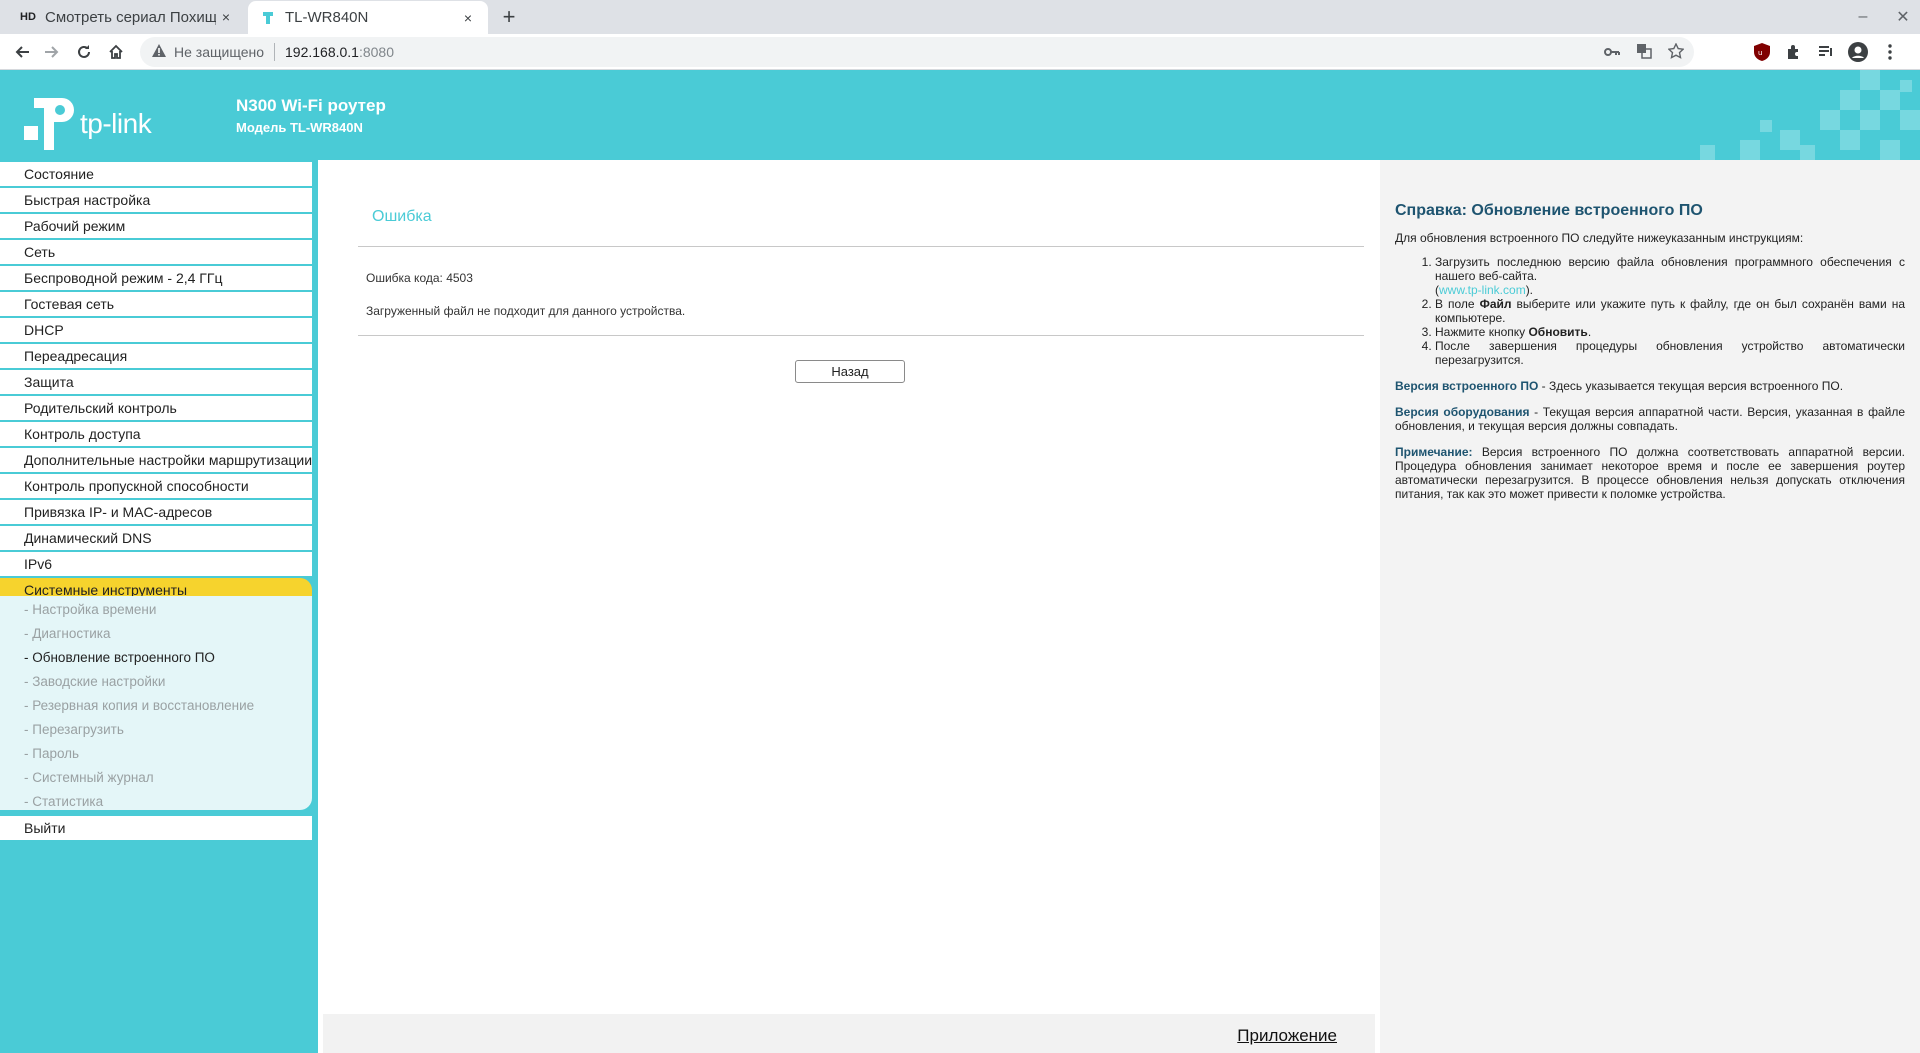 The image size is (1920, 1053). I want to click on translate-icon, so click(1644, 52).